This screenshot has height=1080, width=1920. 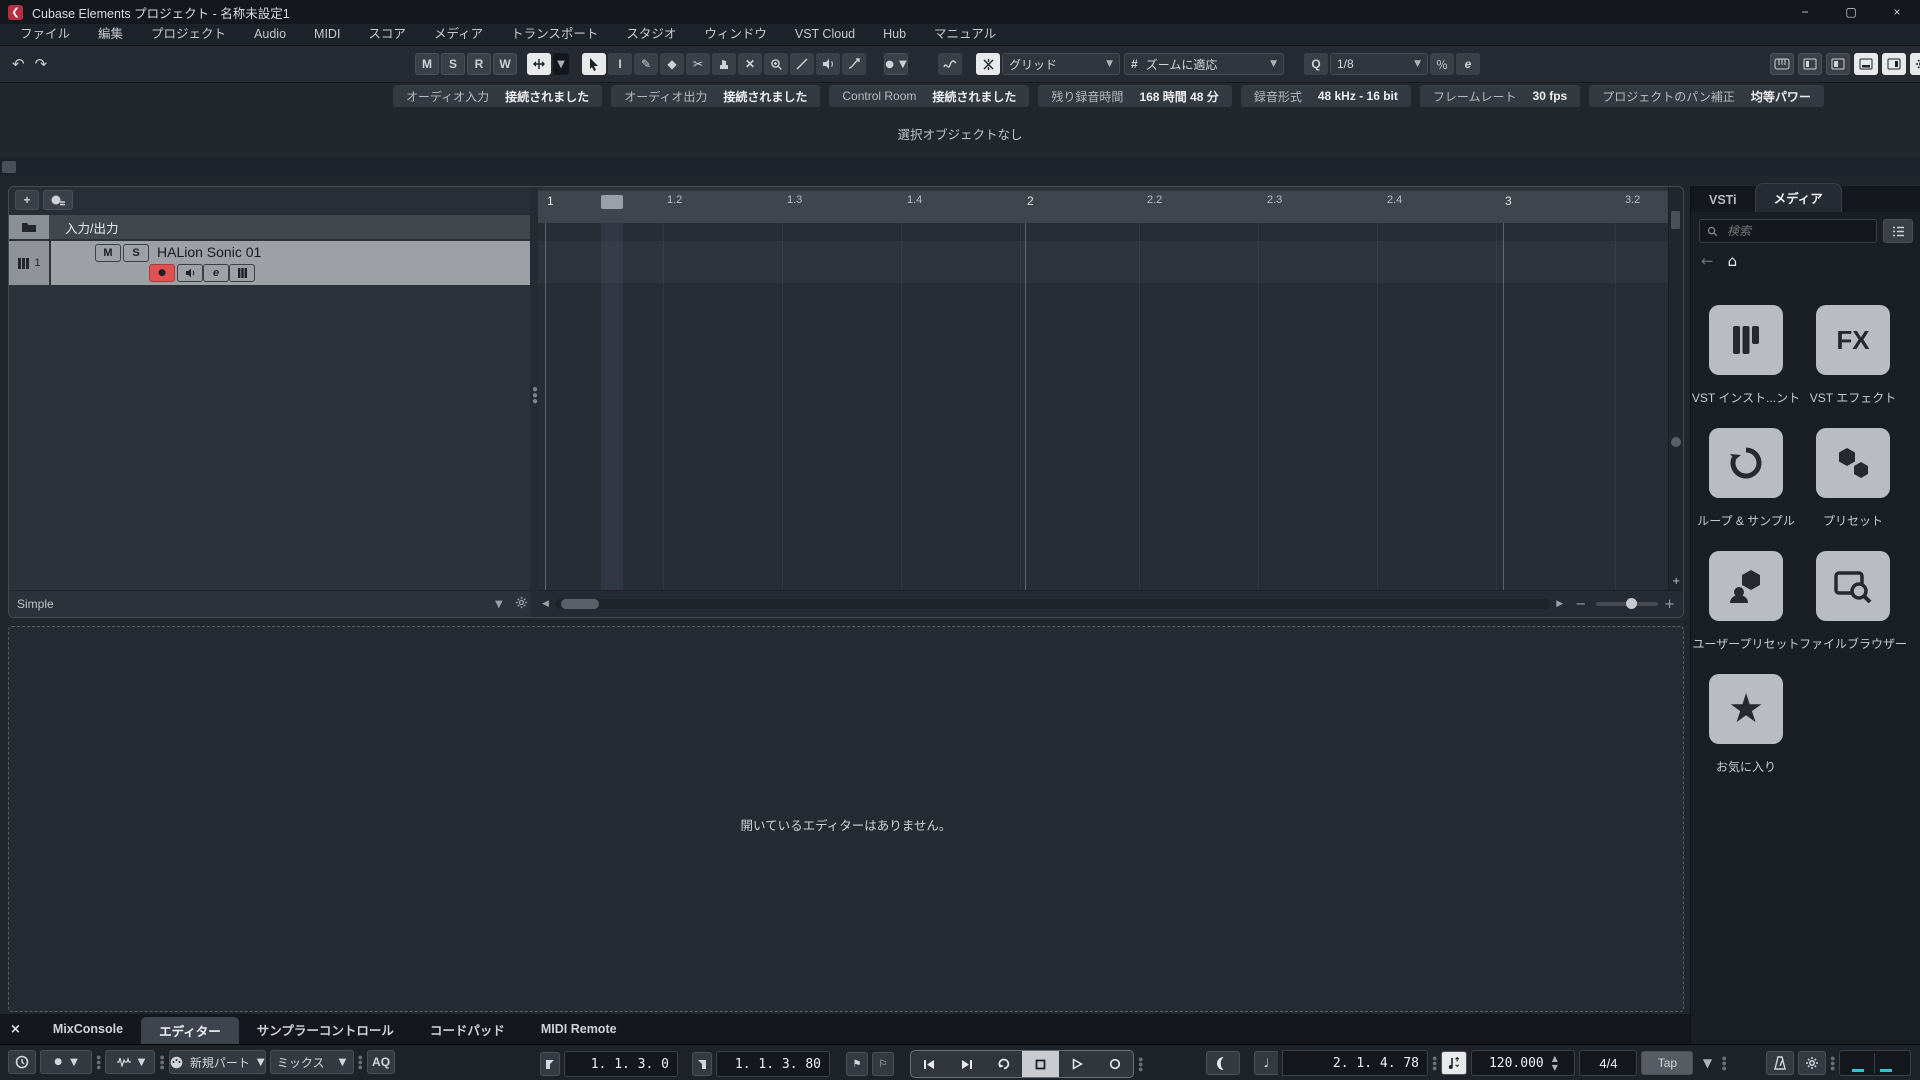 I want to click on setup-toolbar-gear-icon, so click(x=1915, y=64).